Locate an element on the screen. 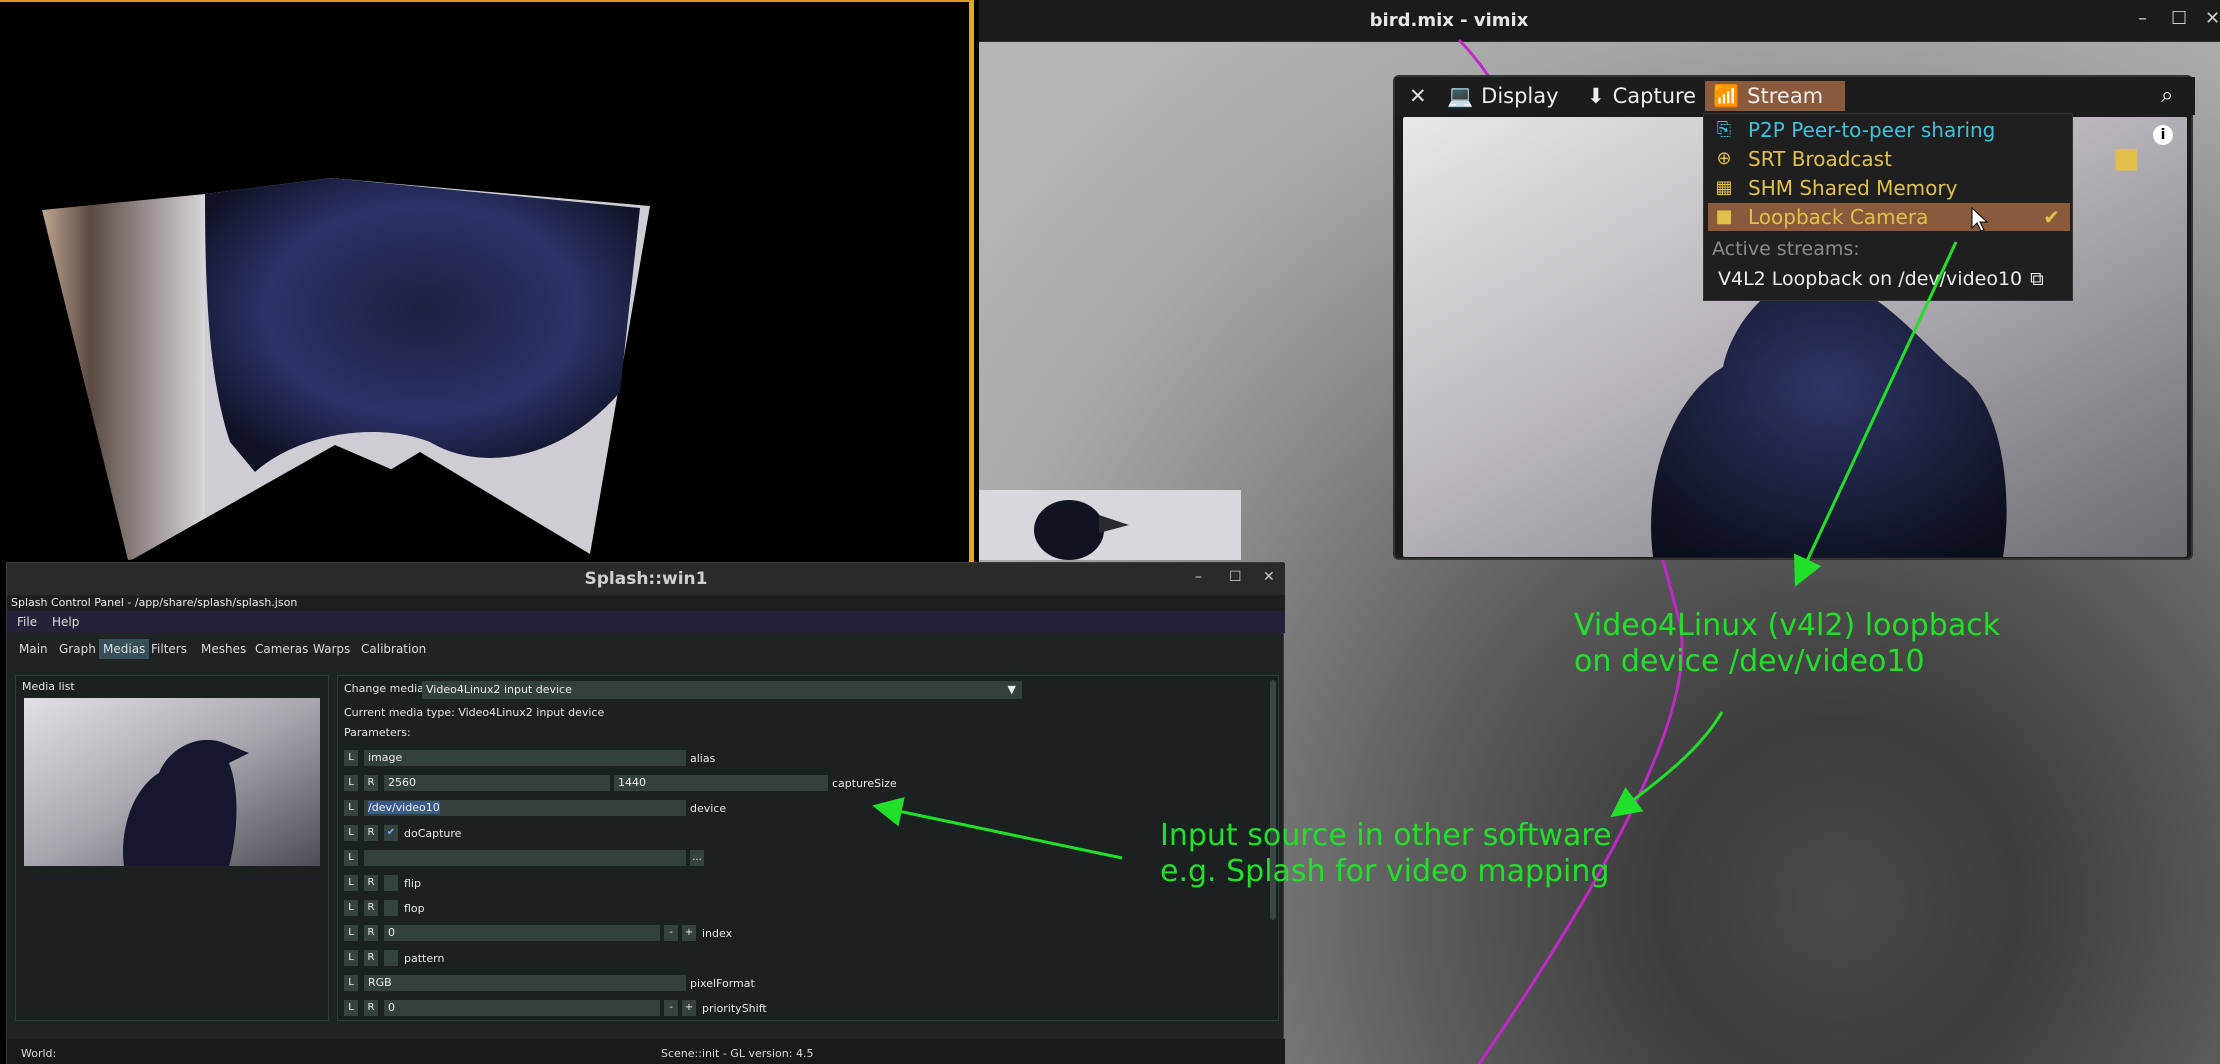 The height and width of the screenshot is (1064, 2220). arrow-stream-to-label is located at coordinates (1876, 414).